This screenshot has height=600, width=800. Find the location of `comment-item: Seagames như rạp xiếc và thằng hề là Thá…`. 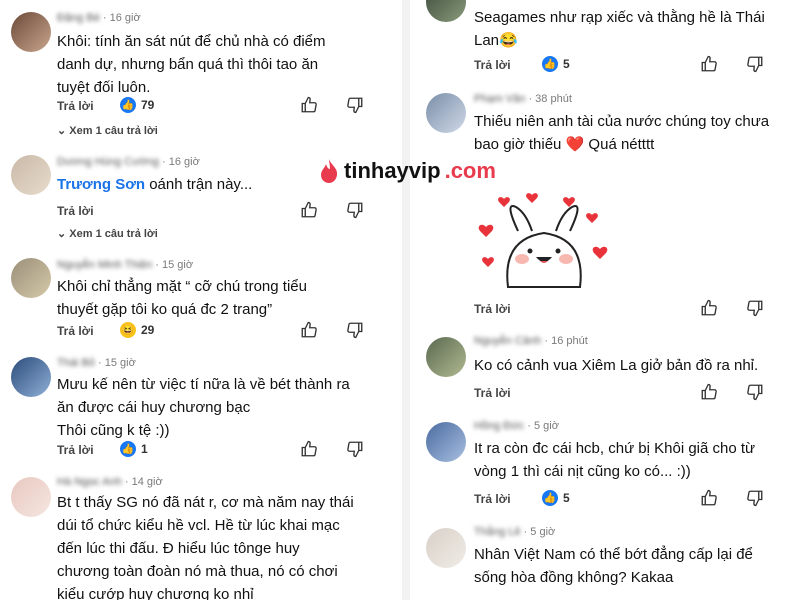

comment-item: Seagames như rạp xiếc và thằng hề là Thá… is located at coordinates (606, 42).